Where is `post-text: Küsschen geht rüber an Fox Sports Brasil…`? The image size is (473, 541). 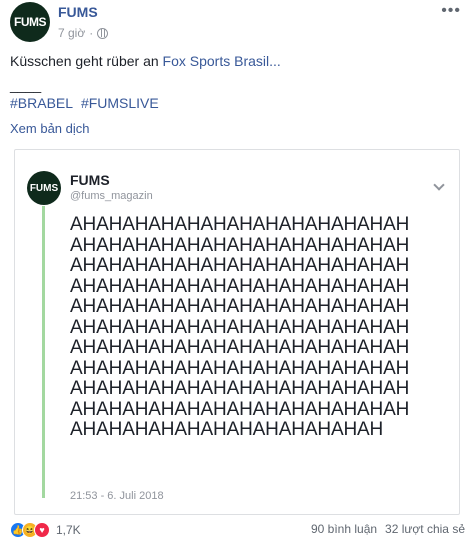
post-text: Küsschen geht rüber an Fox Sports Brasil… is located at coordinates (237, 61).